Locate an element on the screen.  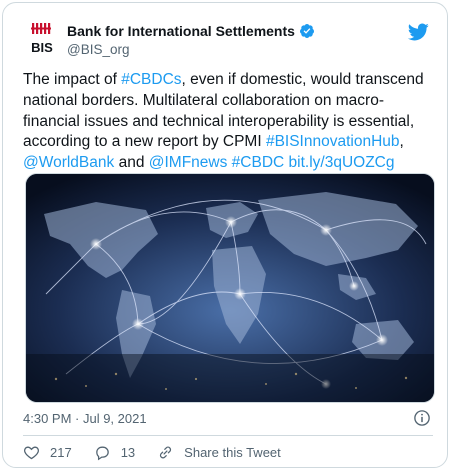
tweet-link: @WorldBank is located at coordinates (68, 162).